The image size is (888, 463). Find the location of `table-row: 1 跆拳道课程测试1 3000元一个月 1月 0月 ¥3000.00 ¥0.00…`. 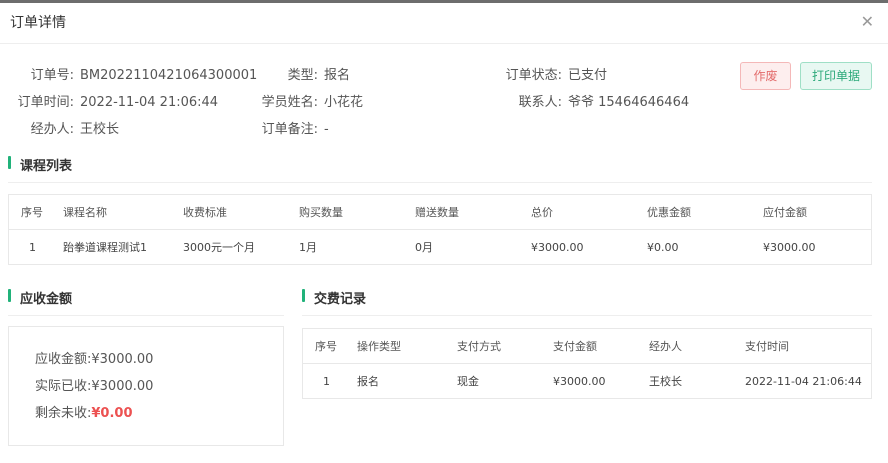

table-row: 1 跆拳道课程测试1 3000元一个月 1月 0月 ¥3000.00 ¥0.00… is located at coordinates (440, 247).